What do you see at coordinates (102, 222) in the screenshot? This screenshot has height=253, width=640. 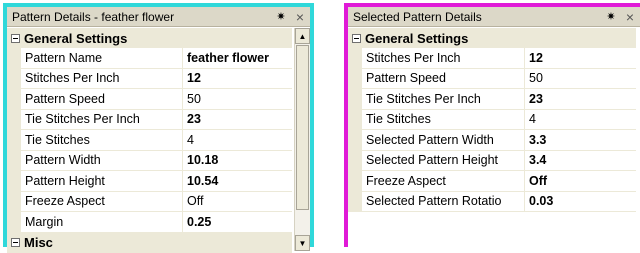 I see `property-name: Margin` at bounding box center [102, 222].